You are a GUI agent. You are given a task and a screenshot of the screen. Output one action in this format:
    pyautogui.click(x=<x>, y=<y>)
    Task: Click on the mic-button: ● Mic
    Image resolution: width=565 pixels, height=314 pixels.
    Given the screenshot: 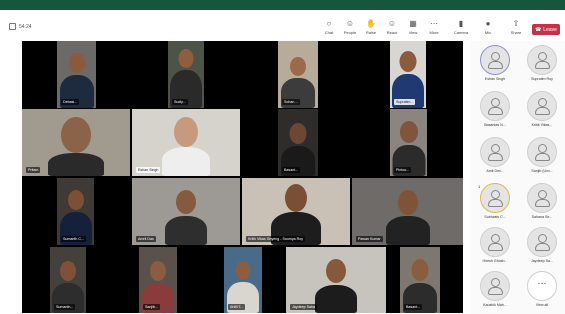 What is the action you would take?
    pyautogui.click(x=488, y=27)
    